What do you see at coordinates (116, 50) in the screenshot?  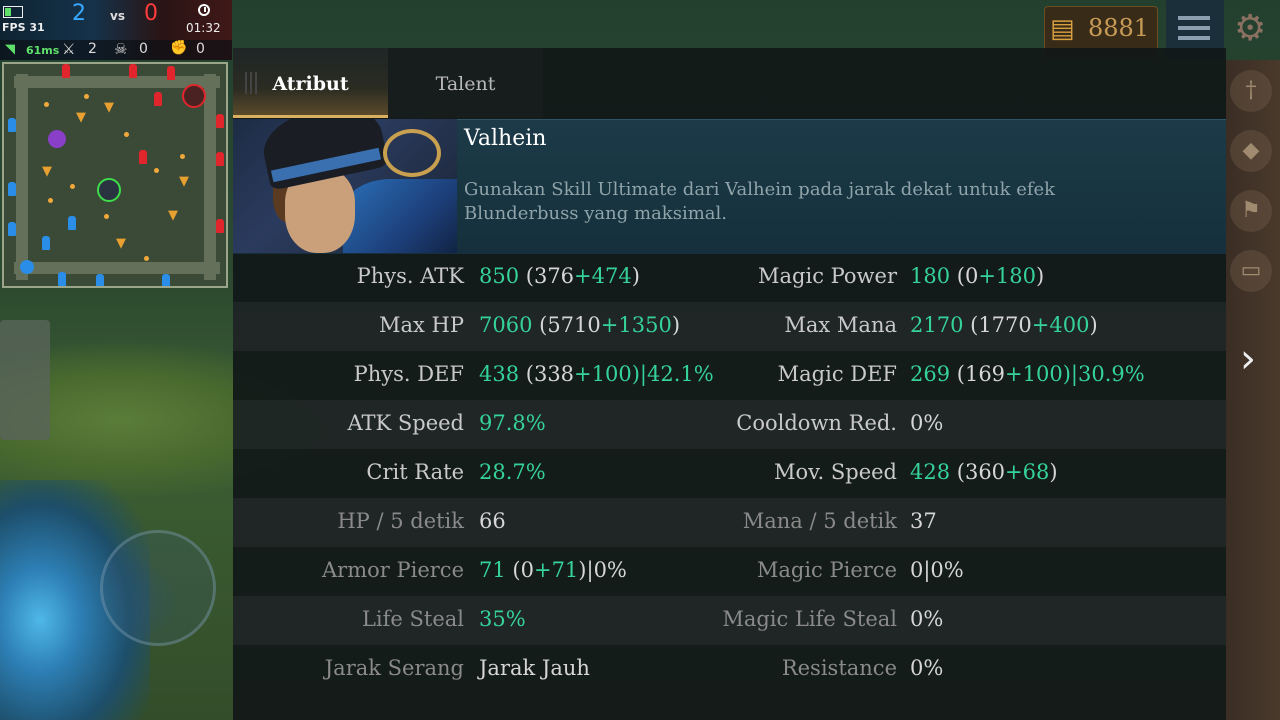 I see `kda-bar: ◥ 61ms ⚔ 2 ☠ 0 ✊ 0` at bounding box center [116, 50].